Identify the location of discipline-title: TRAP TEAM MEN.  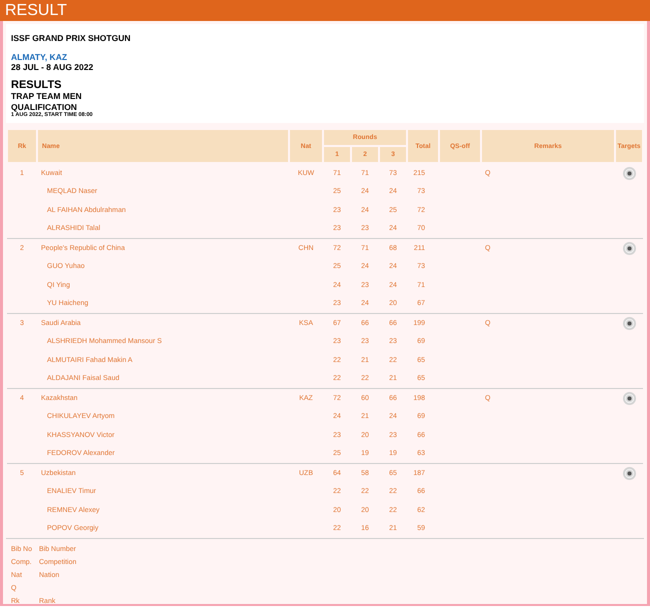
(47, 96).